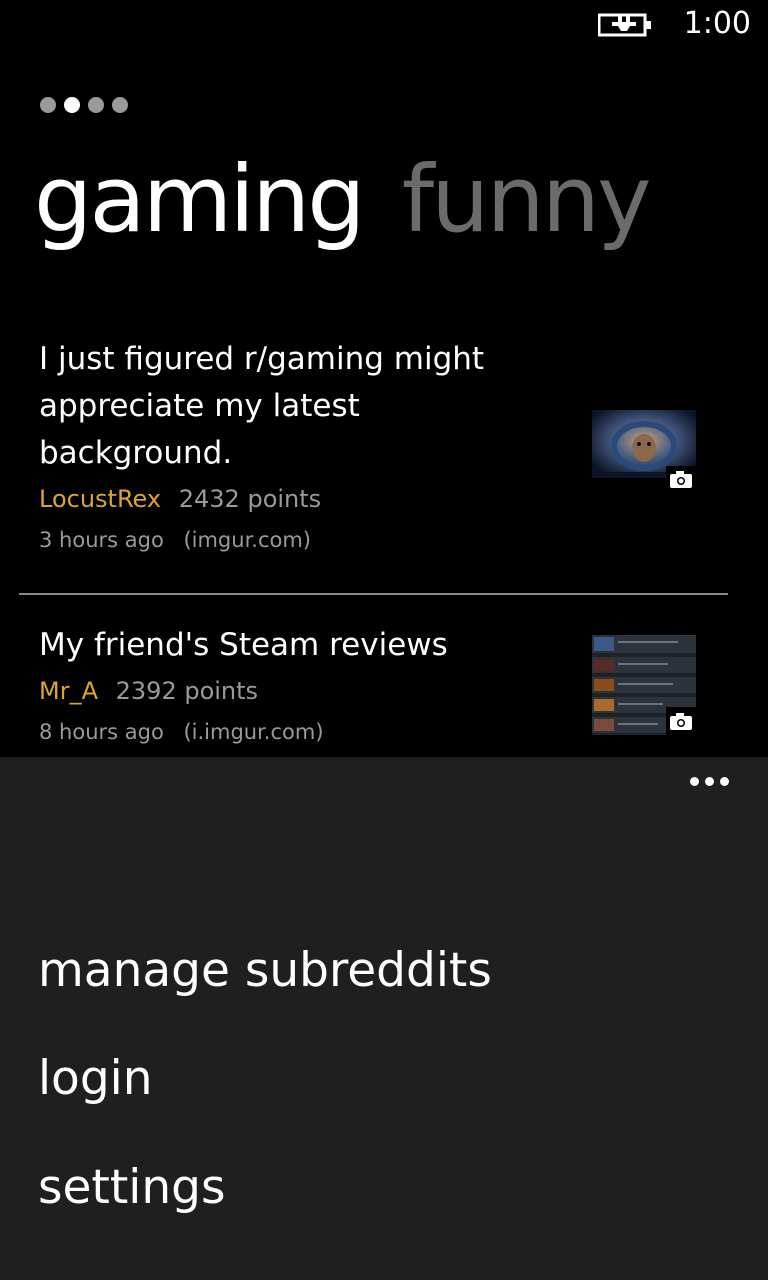 The height and width of the screenshot is (1280, 768). Describe the element at coordinates (527, 200) in the screenshot. I see `pivot-header-funny: funny` at that location.